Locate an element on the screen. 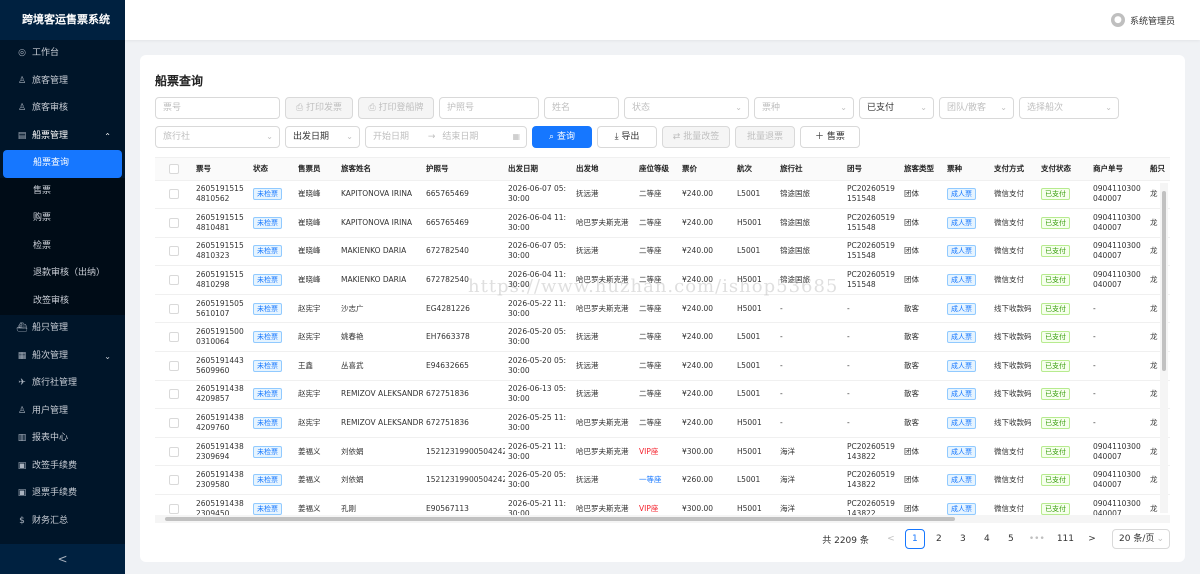 Image resolution: width=1200 pixels, height=574 pixels. select-all-checkbox is located at coordinates (174, 168).